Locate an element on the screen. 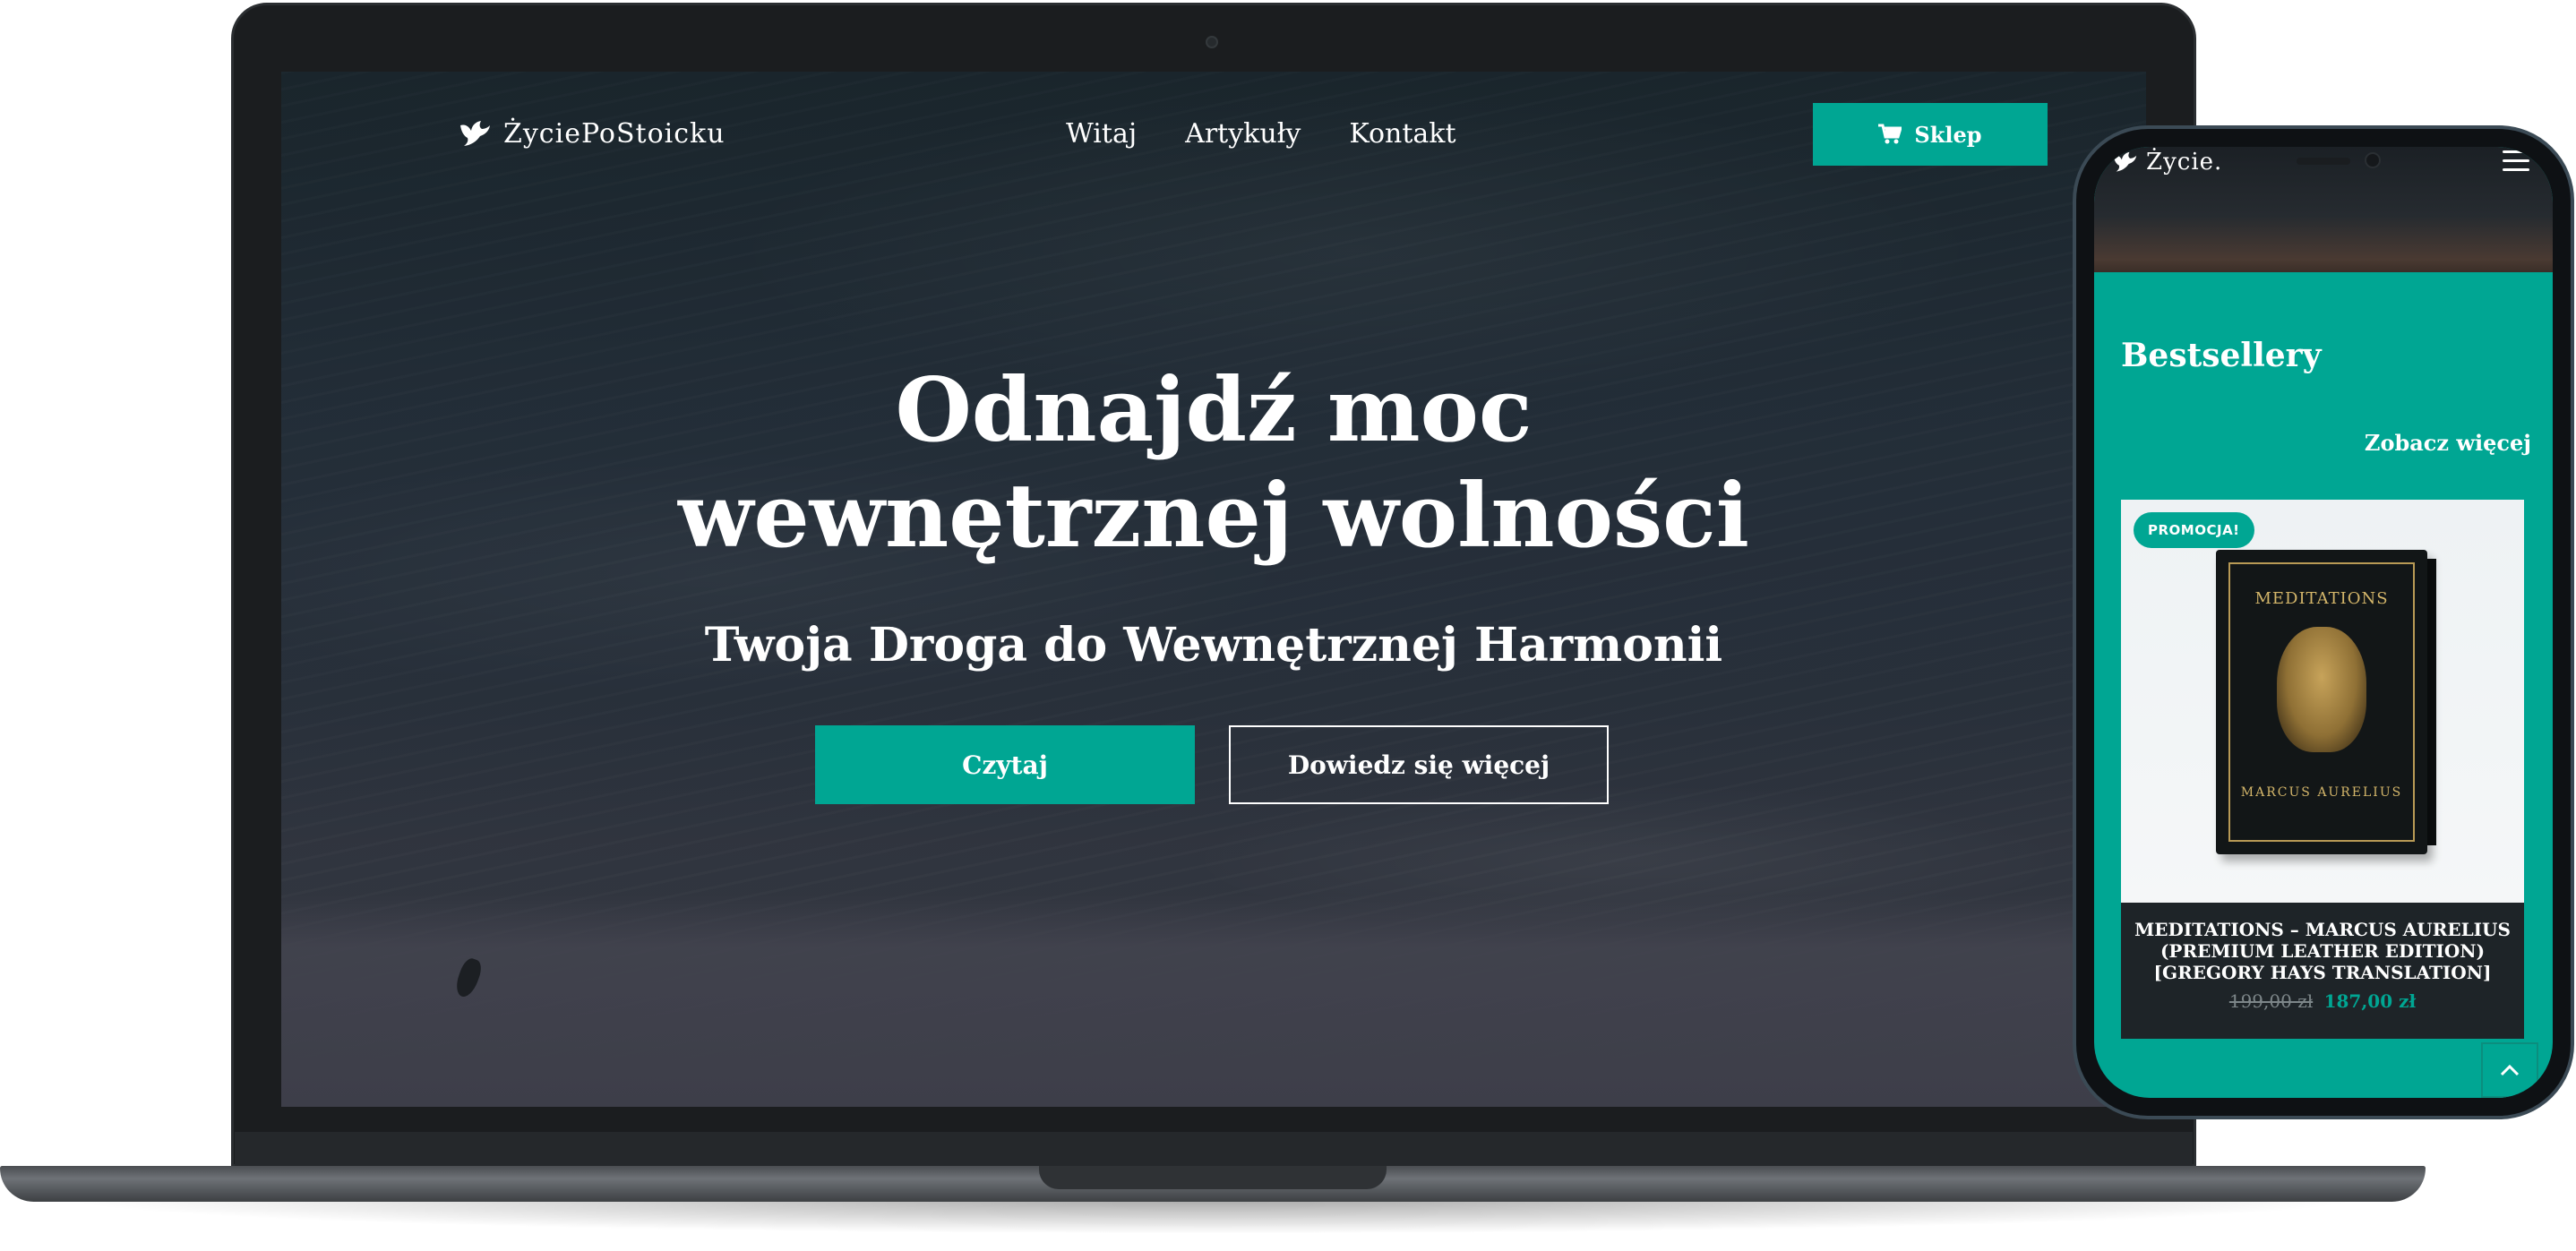 This screenshot has height=1251, width=2576. bestsellers-title: Bestsellery is located at coordinates (2221, 355).